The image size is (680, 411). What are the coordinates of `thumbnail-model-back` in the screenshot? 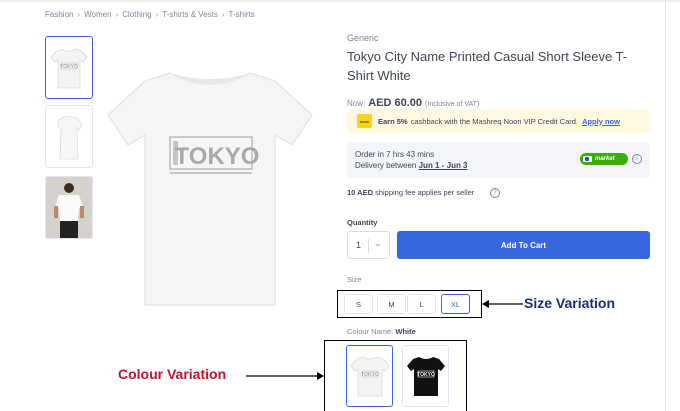 It's located at (69, 207).